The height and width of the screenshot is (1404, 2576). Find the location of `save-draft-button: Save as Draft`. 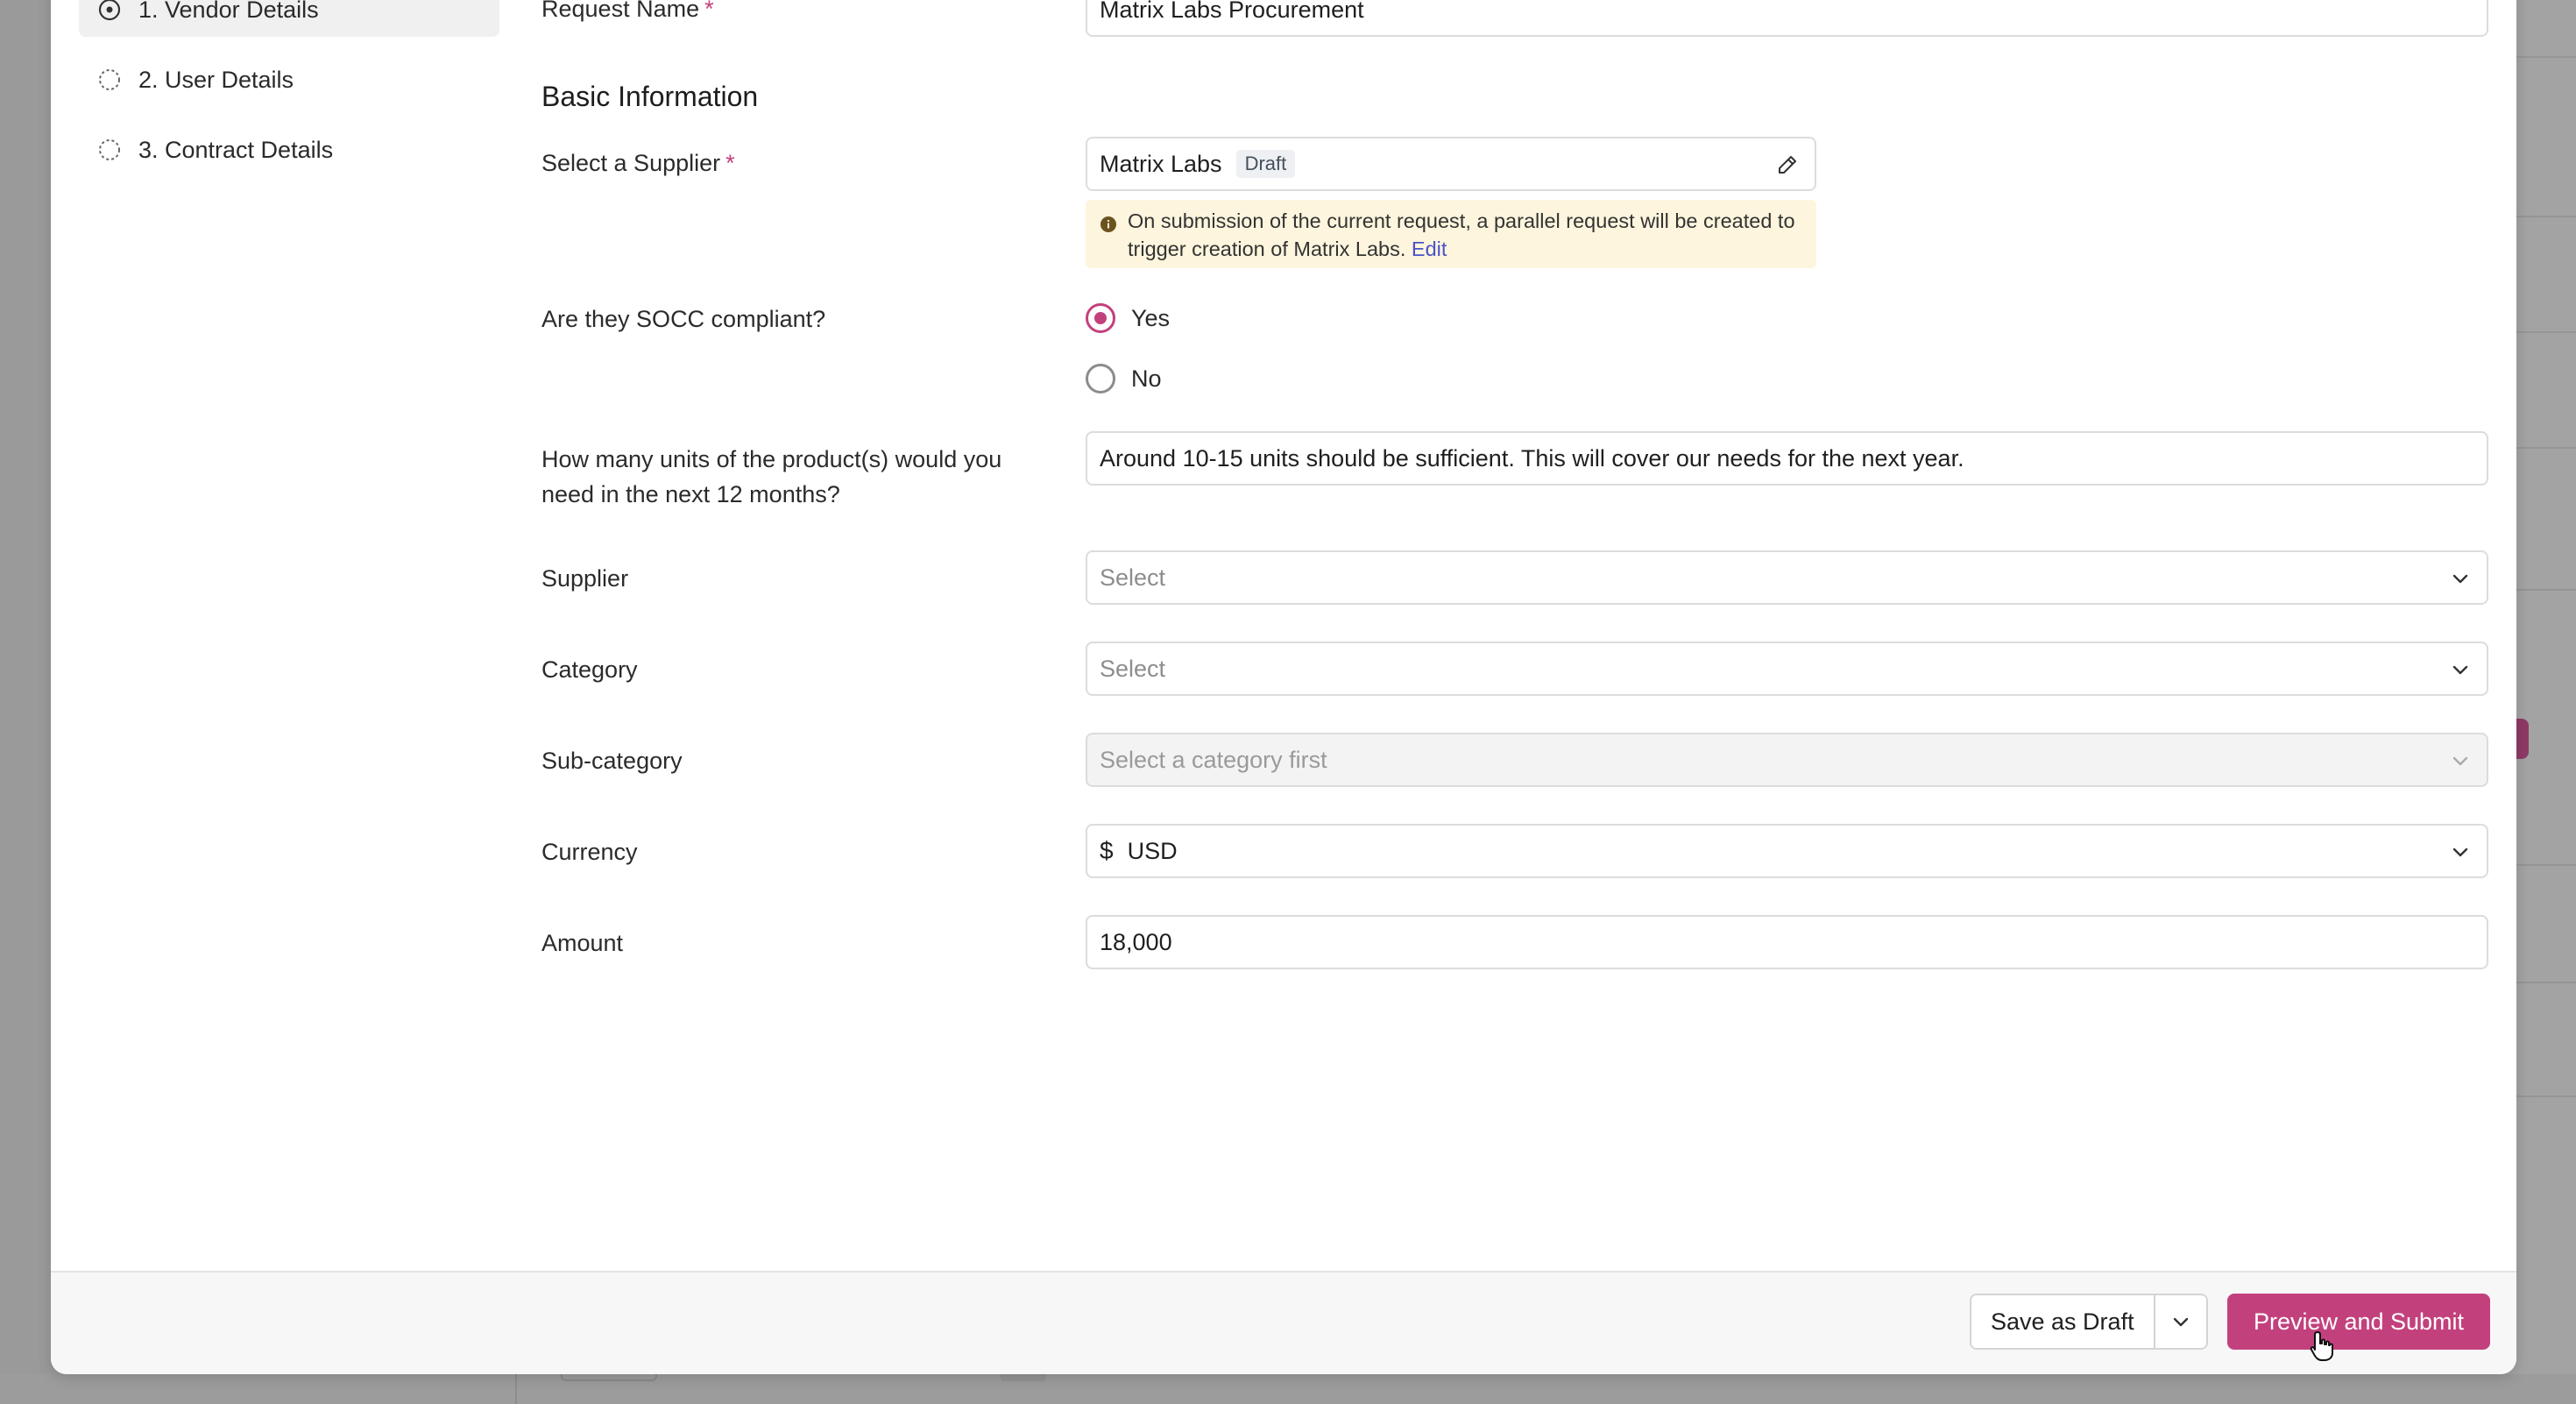

save-draft-button: Save as Draft is located at coordinates (2062, 1321).